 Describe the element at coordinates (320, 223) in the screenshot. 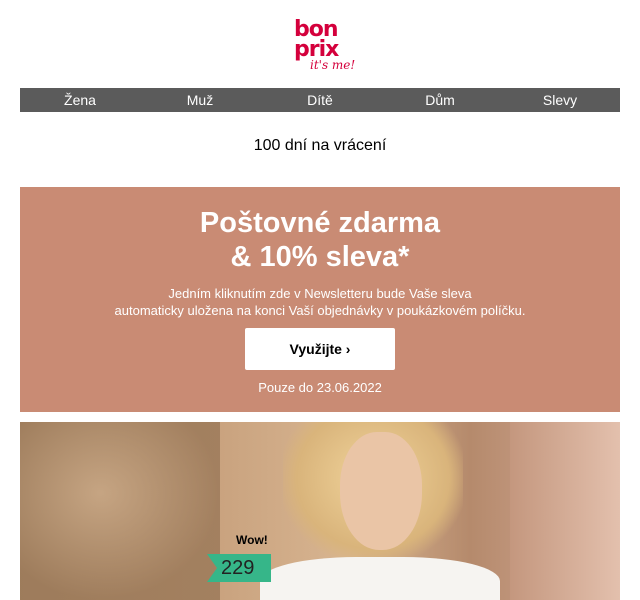

I see `promo-title-line1: Poštovné zdarma` at that location.